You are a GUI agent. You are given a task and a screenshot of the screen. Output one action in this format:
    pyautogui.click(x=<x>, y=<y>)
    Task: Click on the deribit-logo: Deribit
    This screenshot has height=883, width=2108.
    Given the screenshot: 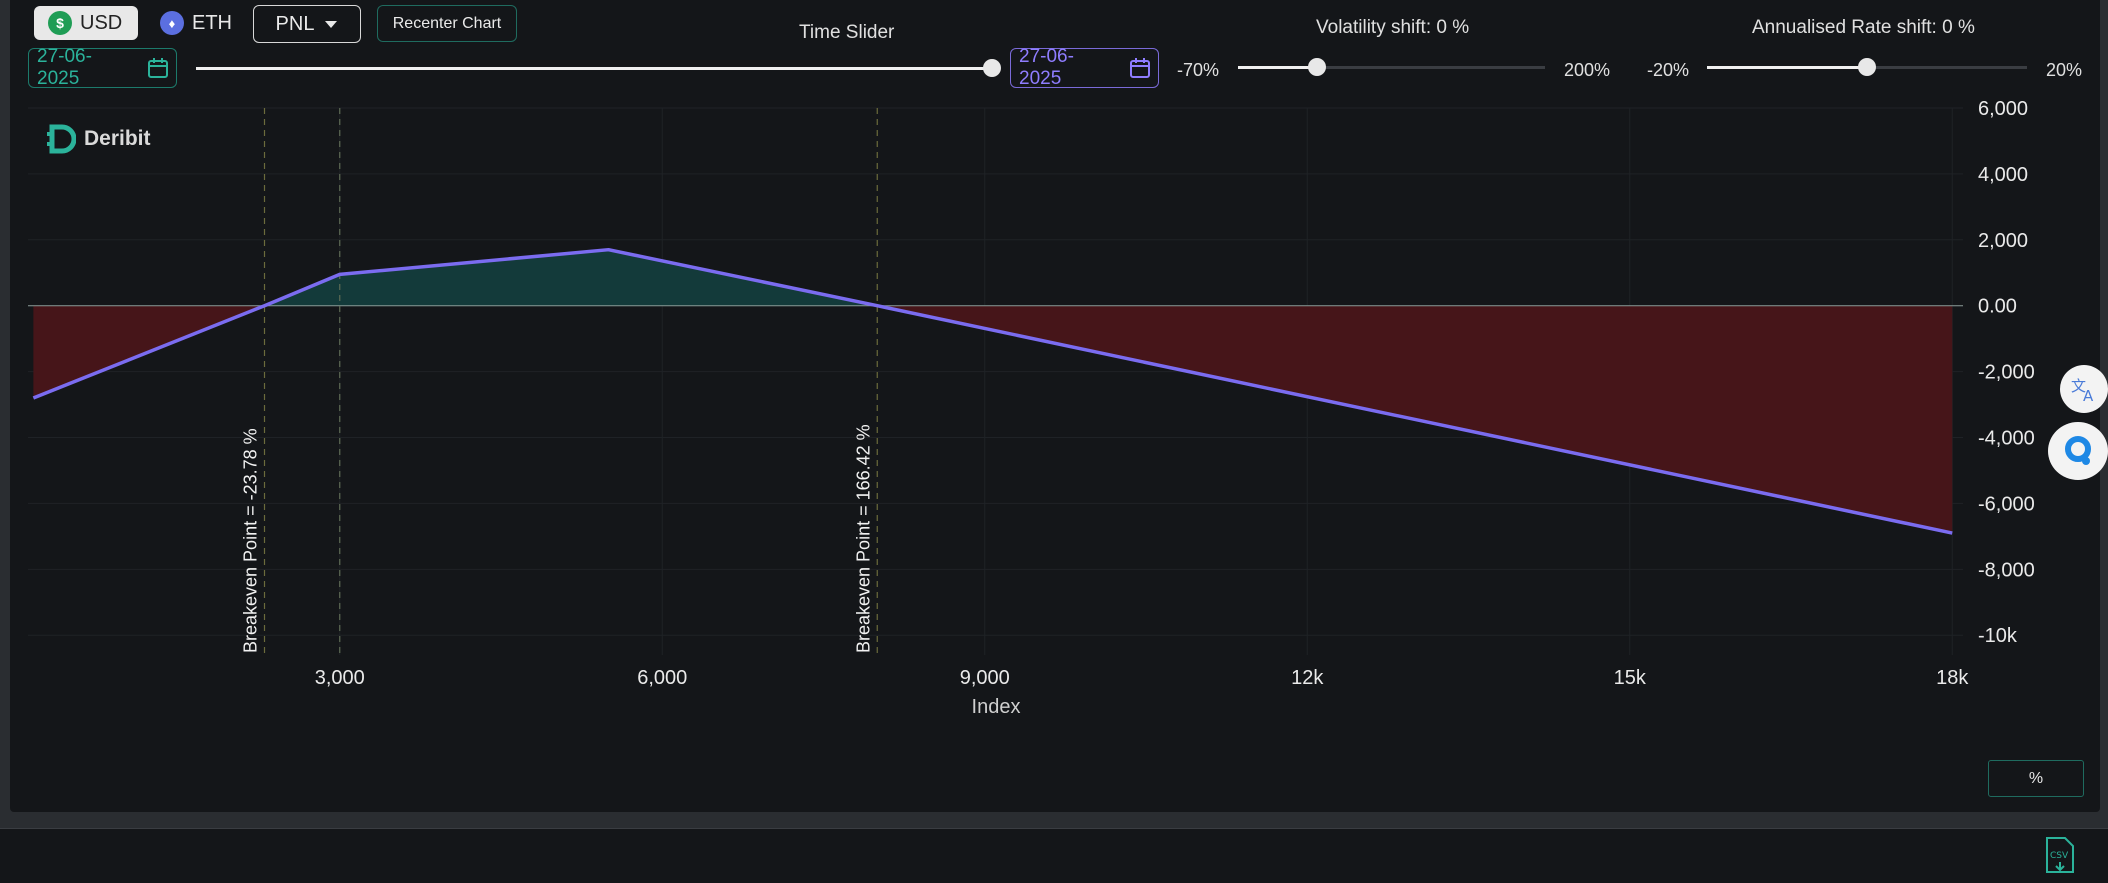 What is the action you would take?
    pyautogui.click(x=98, y=139)
    